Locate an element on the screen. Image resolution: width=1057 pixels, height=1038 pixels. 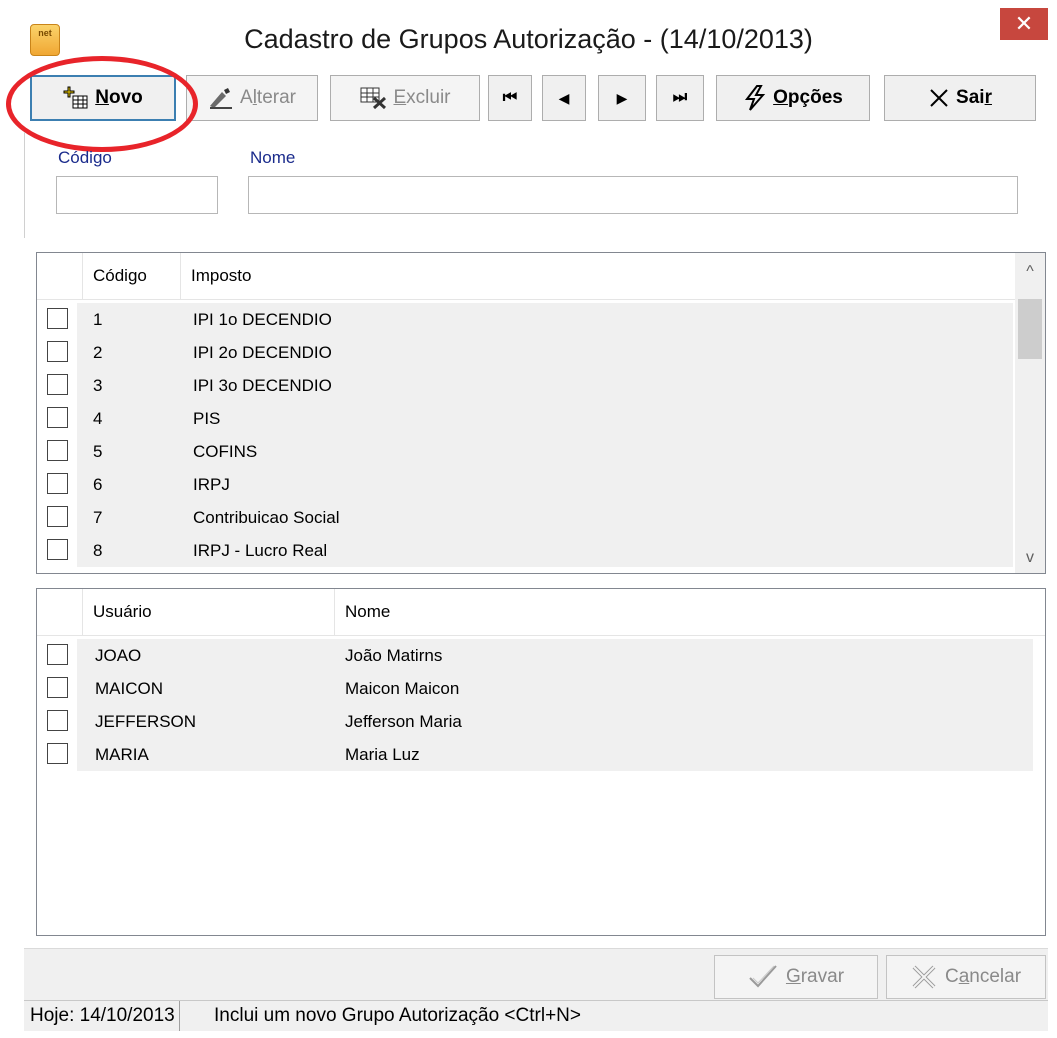
cell-codigo: 7 is located at coordinates (98, 517).